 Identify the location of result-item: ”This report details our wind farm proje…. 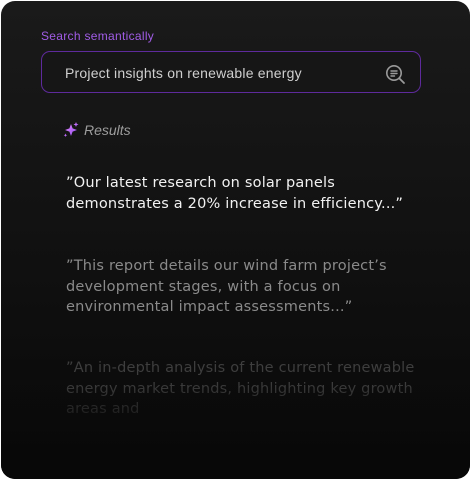
(241, 287).